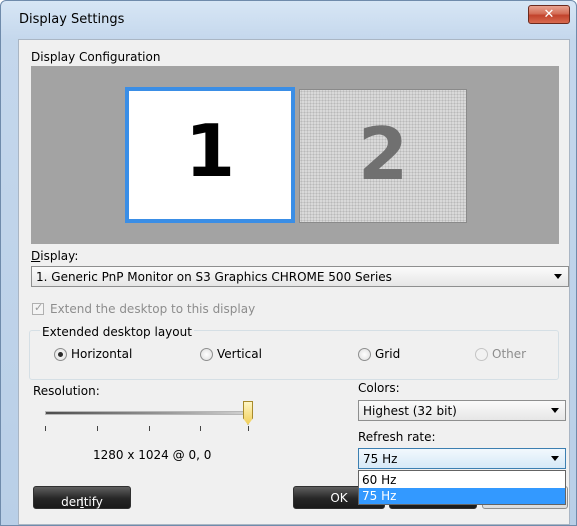 This screenshot has width=577, height=526. What do you see at coordinates (462, 496) in the screenshot?
I see `refresh-option-75hz: 75 Hz` at bounding box center [462, 496].